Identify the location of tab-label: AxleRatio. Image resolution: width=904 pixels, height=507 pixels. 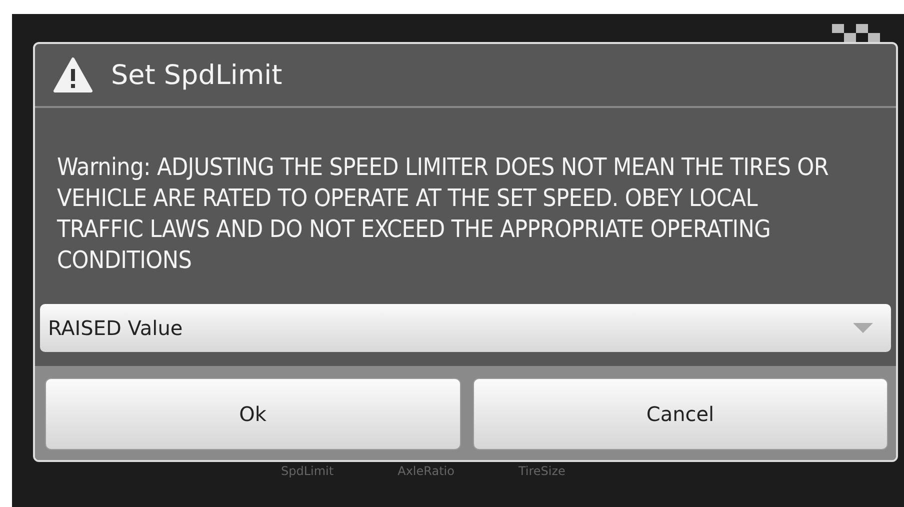
(426, 471).